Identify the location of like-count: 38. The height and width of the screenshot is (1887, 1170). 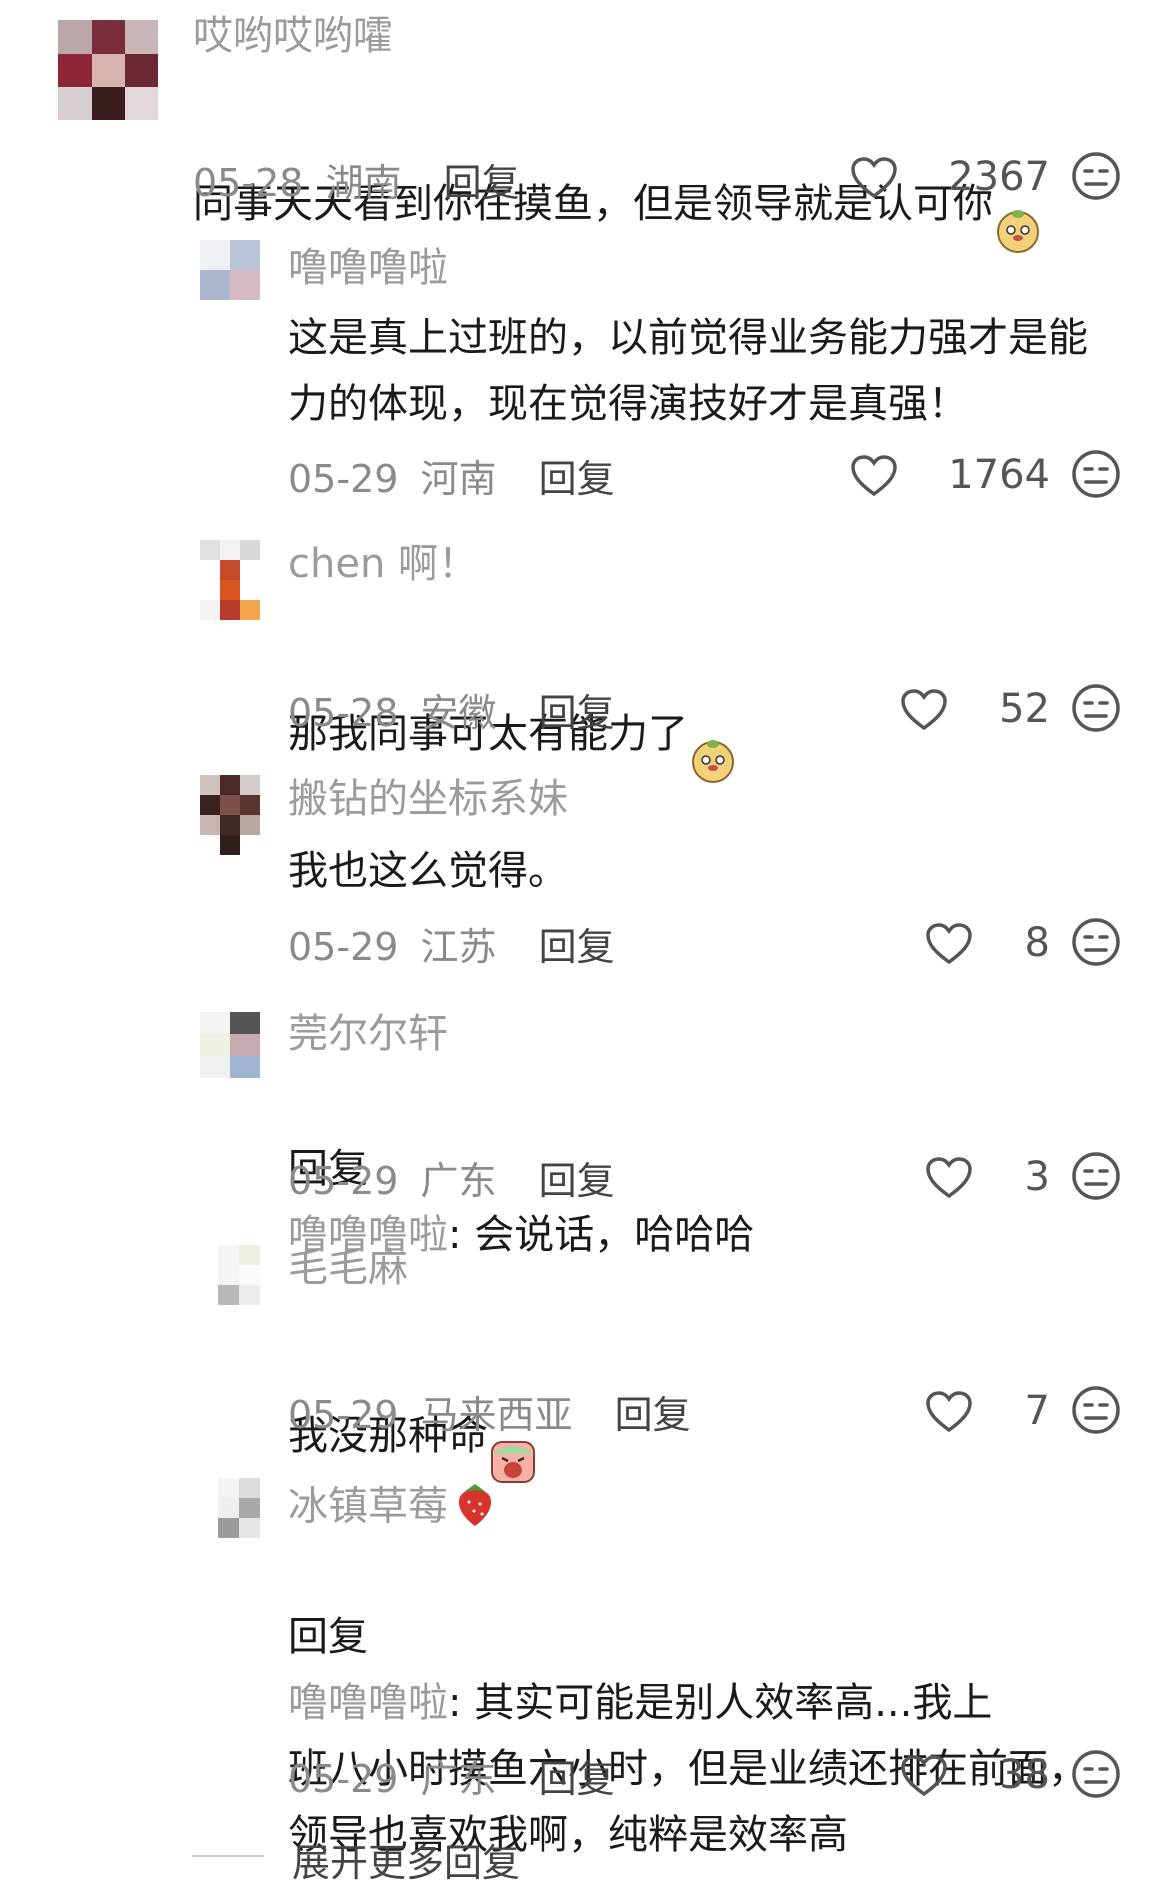
(1024, 1775).